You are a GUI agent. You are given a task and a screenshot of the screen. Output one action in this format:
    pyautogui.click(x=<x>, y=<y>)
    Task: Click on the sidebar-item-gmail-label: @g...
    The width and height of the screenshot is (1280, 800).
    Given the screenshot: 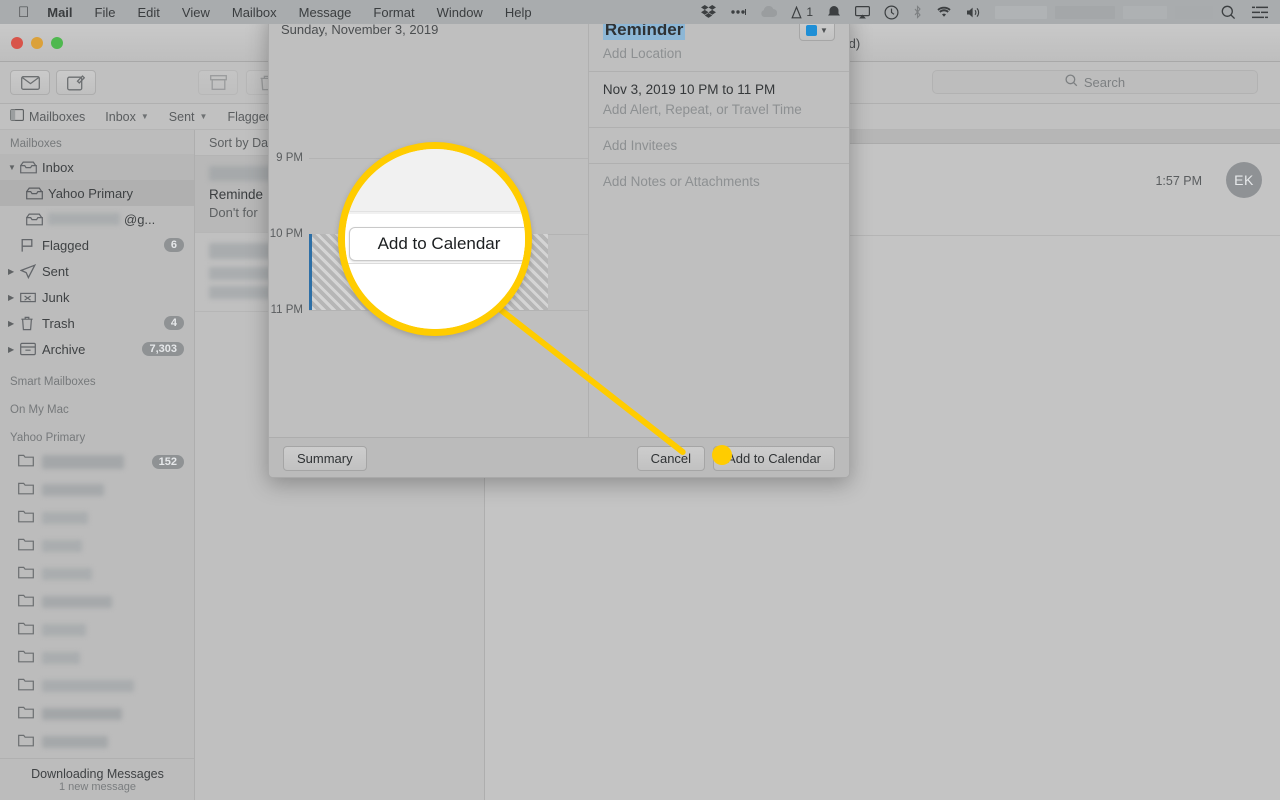 What is the action you would take?
    pyautogui.click(x=140, y=219)
    